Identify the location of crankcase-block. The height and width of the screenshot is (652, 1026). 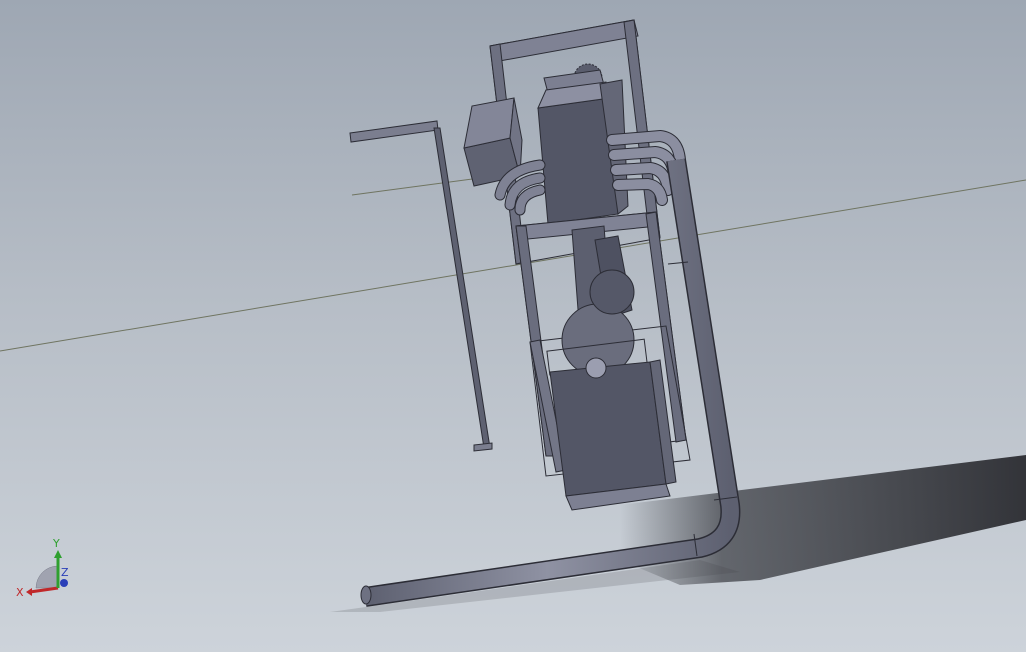
(613, 434).